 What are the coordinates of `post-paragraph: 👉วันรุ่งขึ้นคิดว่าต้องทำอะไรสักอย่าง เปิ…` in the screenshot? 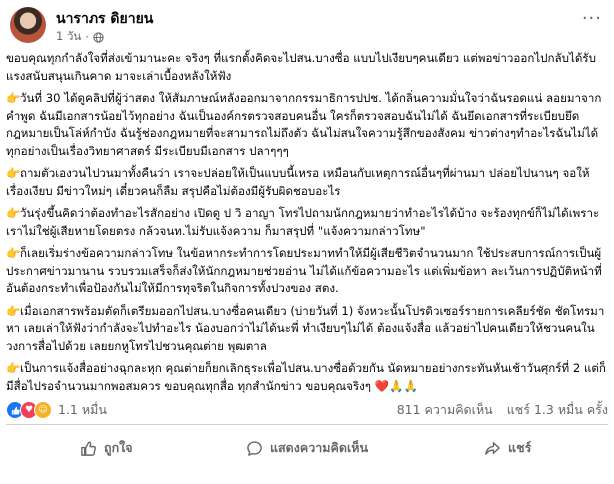 It's located at (307, 222).